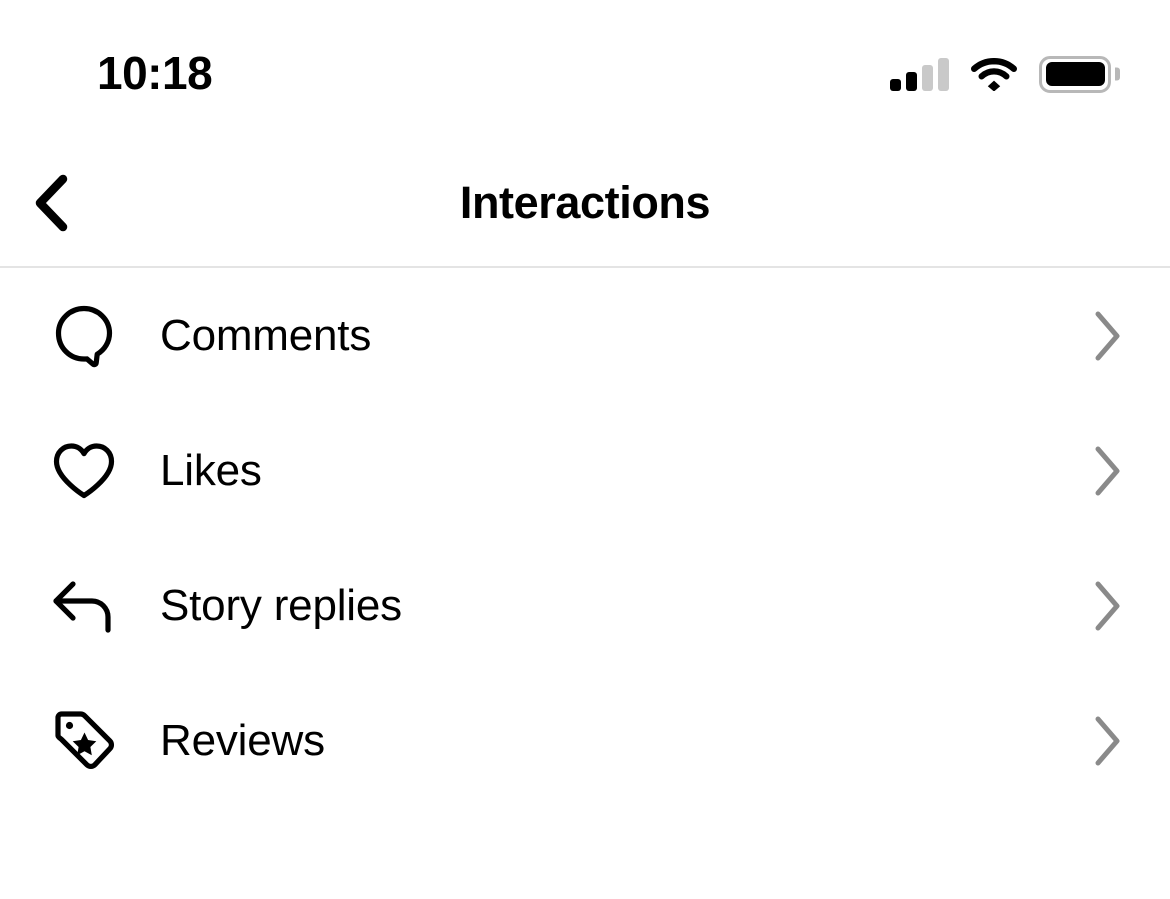 The width and height of the screenshot is (1170, 899). I want to click on wifi-icon, so click(994, 74).